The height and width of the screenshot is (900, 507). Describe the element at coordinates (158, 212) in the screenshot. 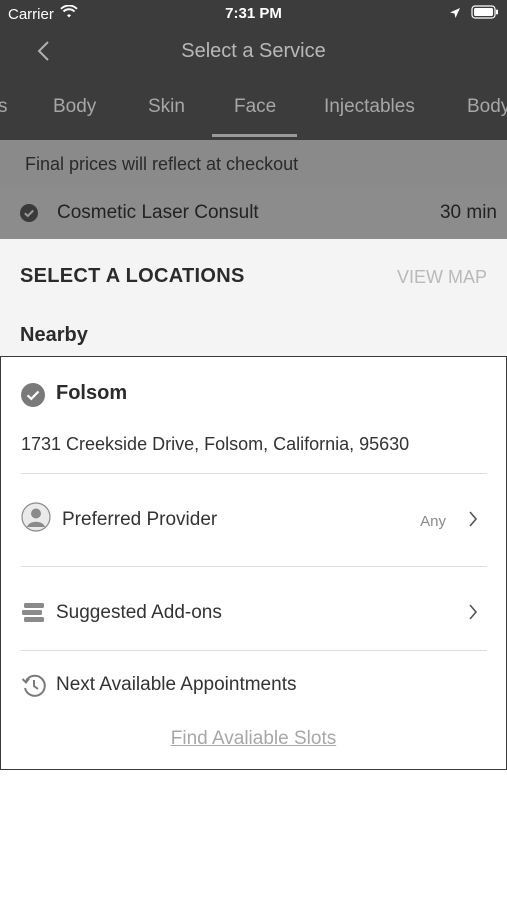

I see `service-name: Cosmetic Laser Consult` at that location.